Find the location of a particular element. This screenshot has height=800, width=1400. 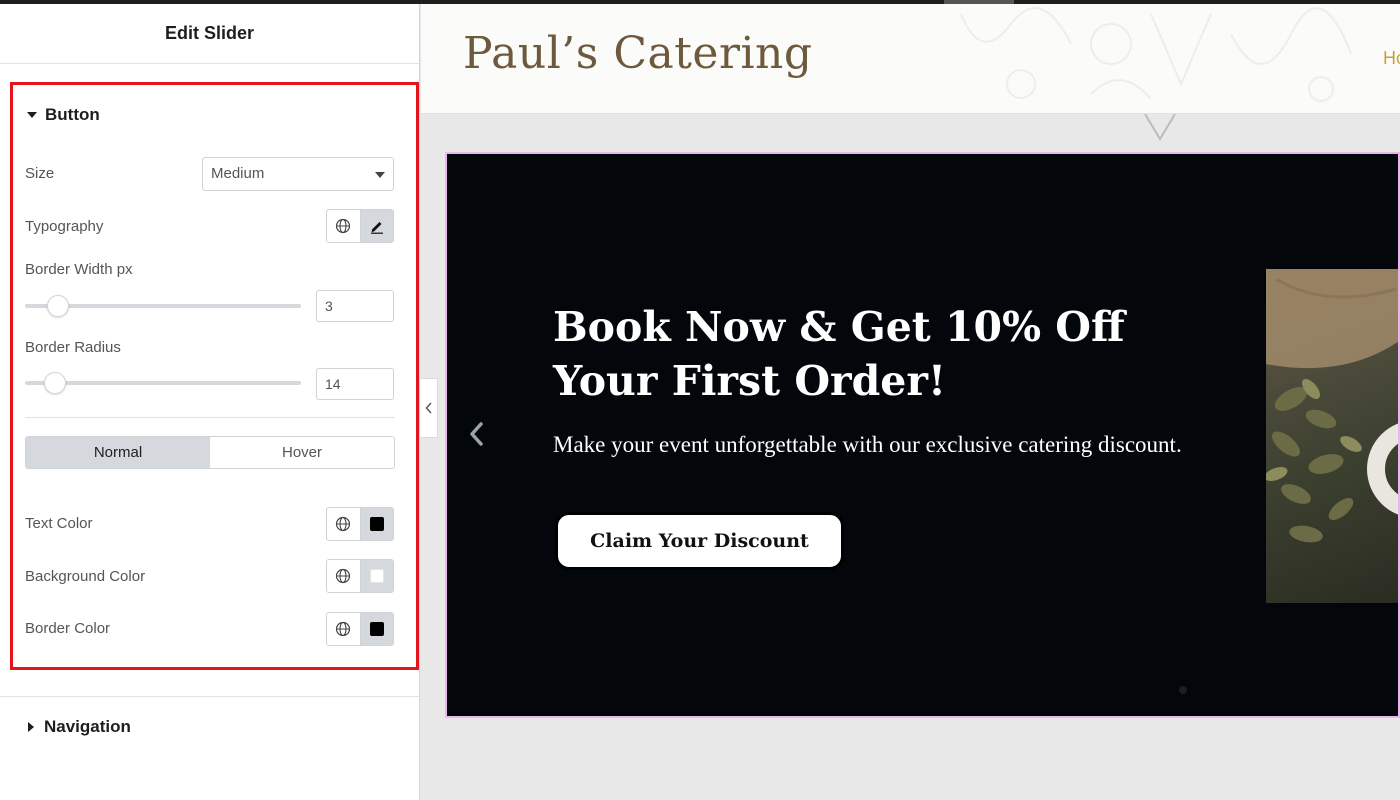

dropdown-arrow-icon is located at coordinates (1160, 127).